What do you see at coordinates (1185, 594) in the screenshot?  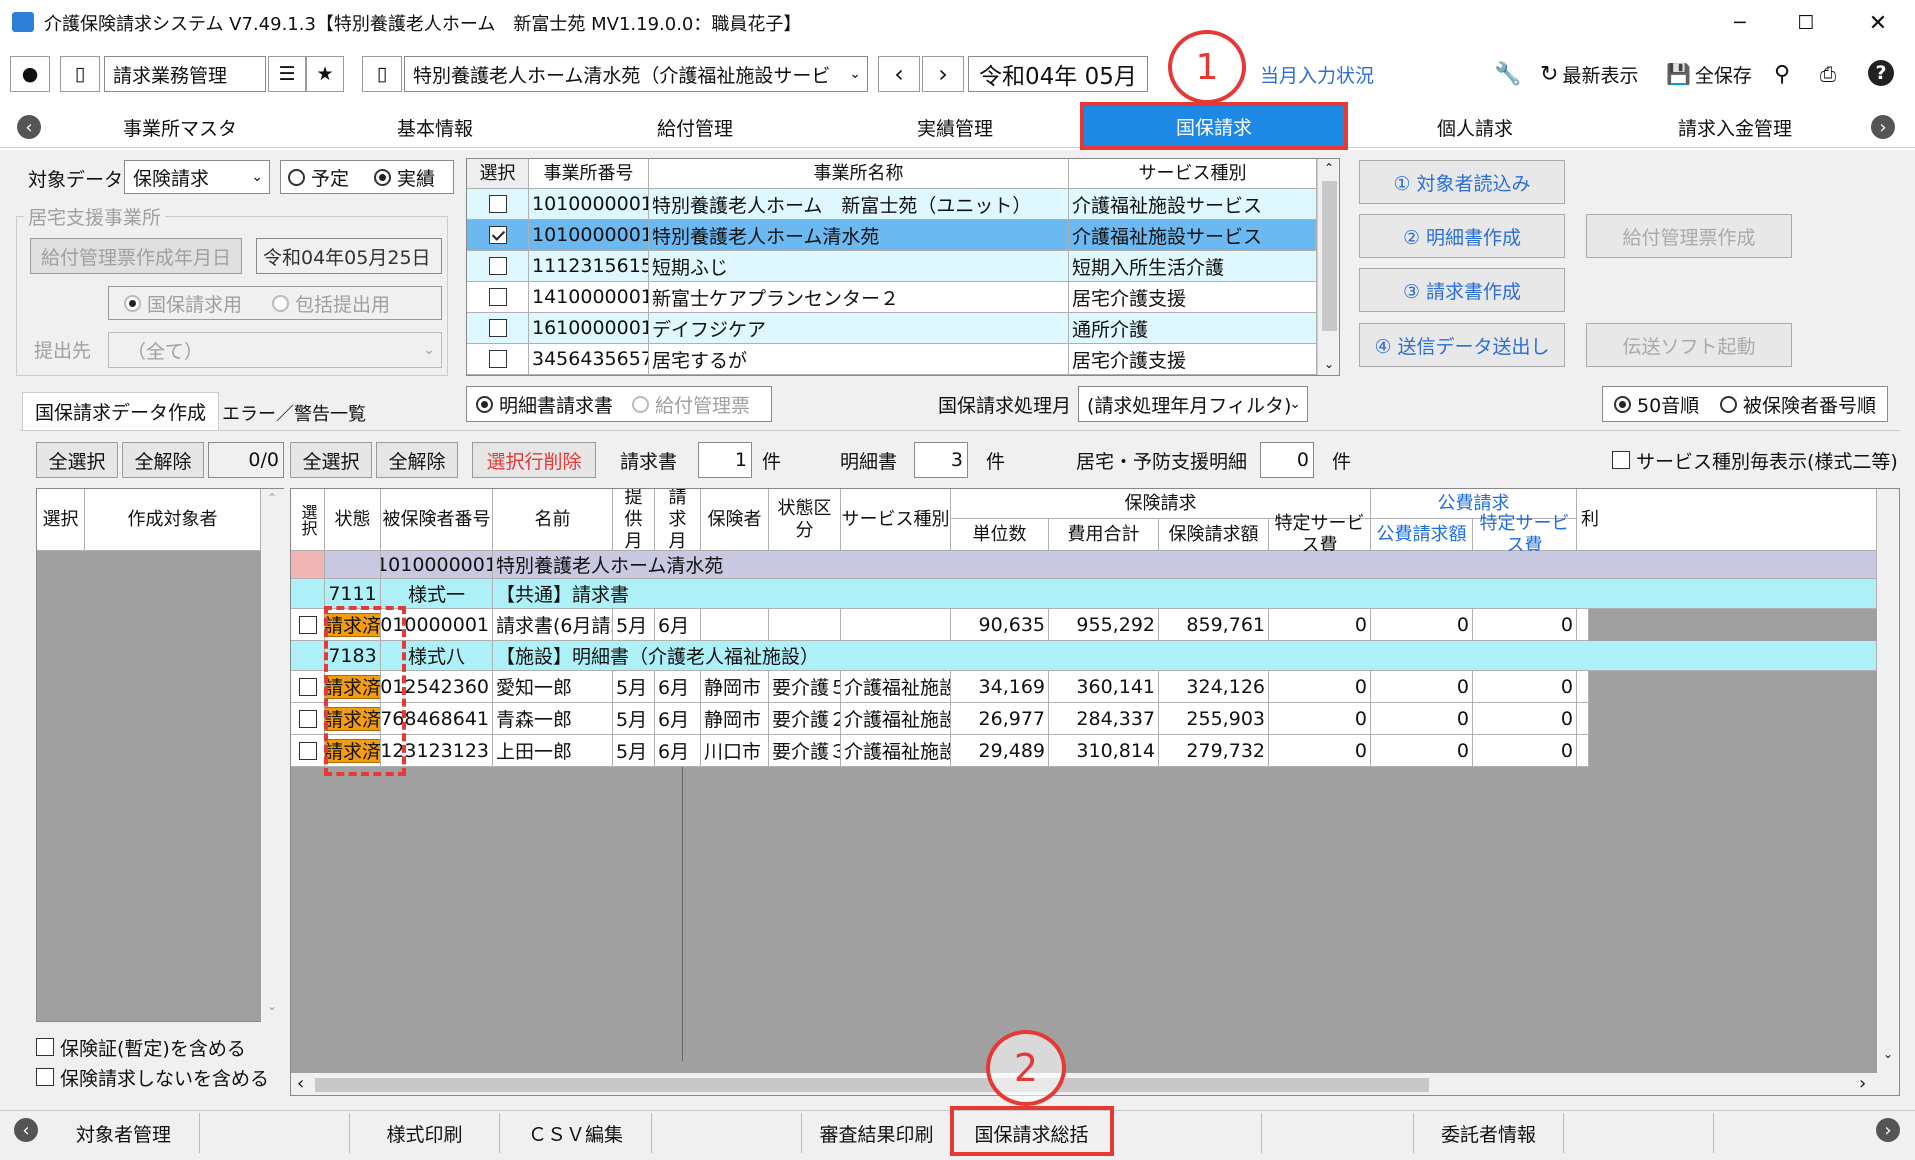 I see `form-row-title: 【共通】請求書` at bounding box center [1185, 594].